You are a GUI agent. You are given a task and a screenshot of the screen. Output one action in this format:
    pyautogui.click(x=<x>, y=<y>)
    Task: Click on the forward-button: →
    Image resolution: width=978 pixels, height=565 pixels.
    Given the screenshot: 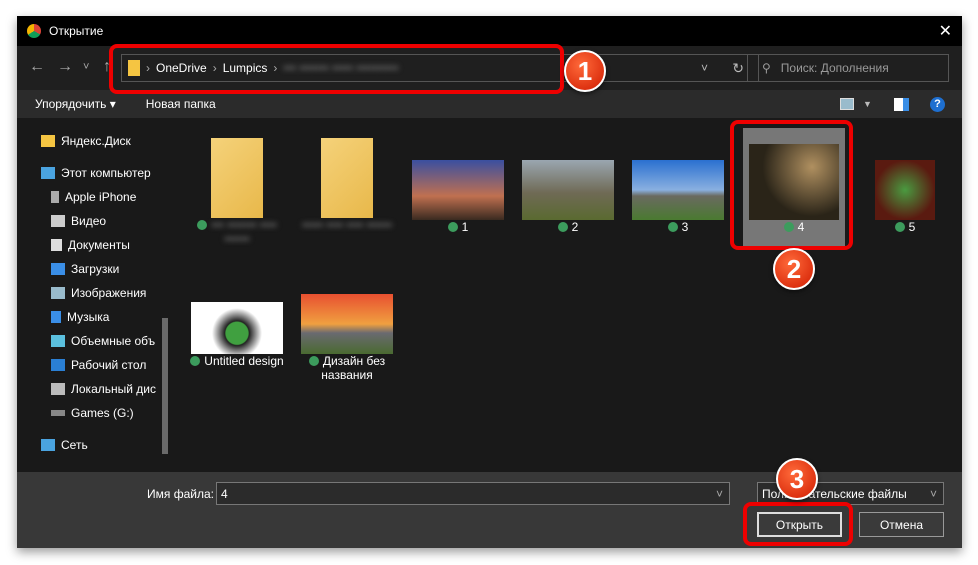 What is the action you would take?
    pyautogui.click(x=65, y=67)
    